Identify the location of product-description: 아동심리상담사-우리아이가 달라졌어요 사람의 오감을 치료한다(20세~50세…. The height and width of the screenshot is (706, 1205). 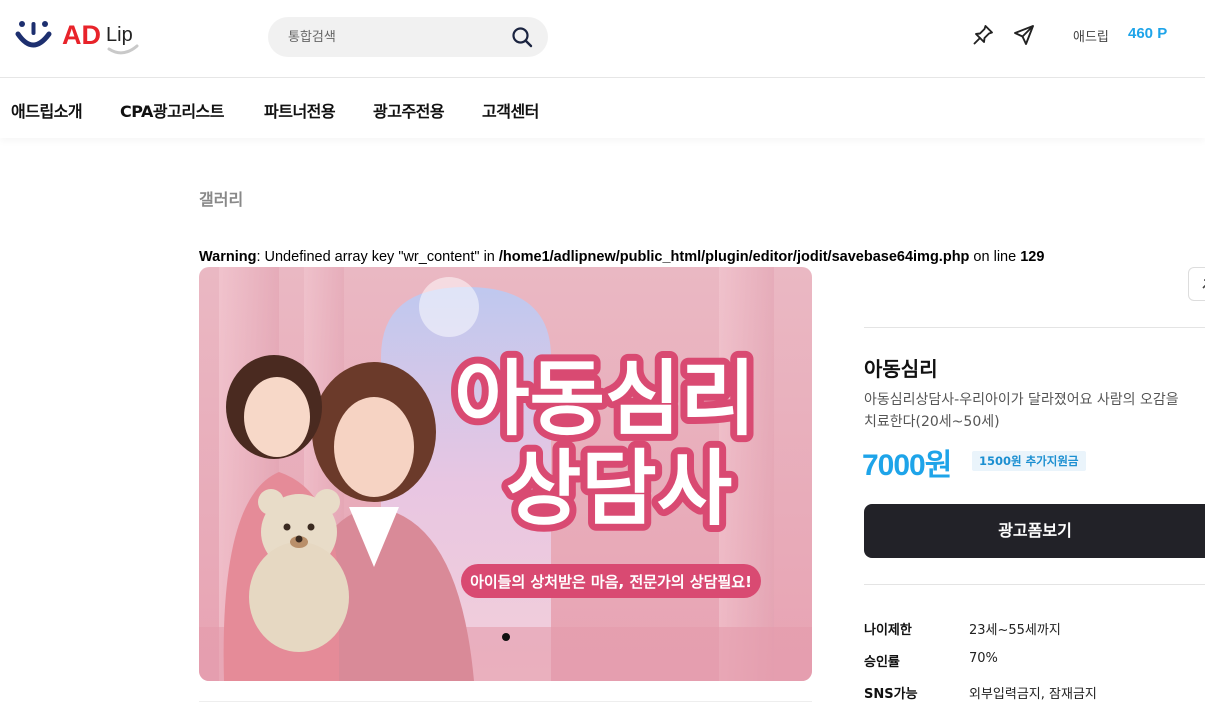
(1021, 411).